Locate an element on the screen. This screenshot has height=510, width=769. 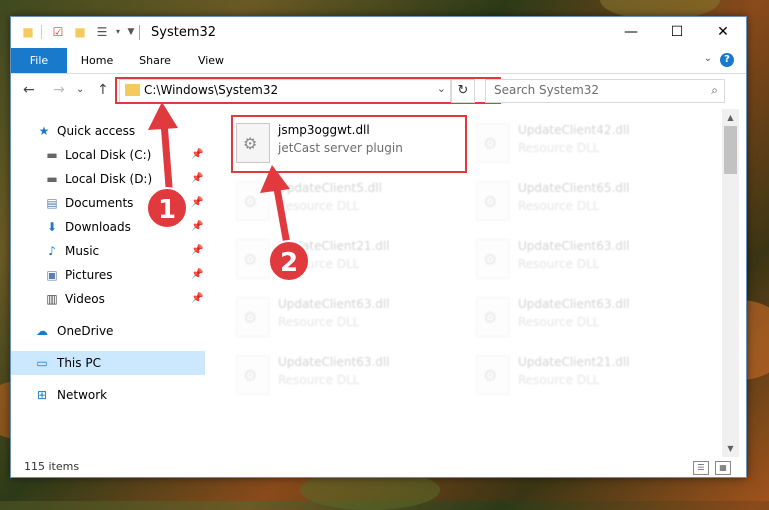
nav-item-music: ♪ Music 📌 is located at coordinates (108, 251).